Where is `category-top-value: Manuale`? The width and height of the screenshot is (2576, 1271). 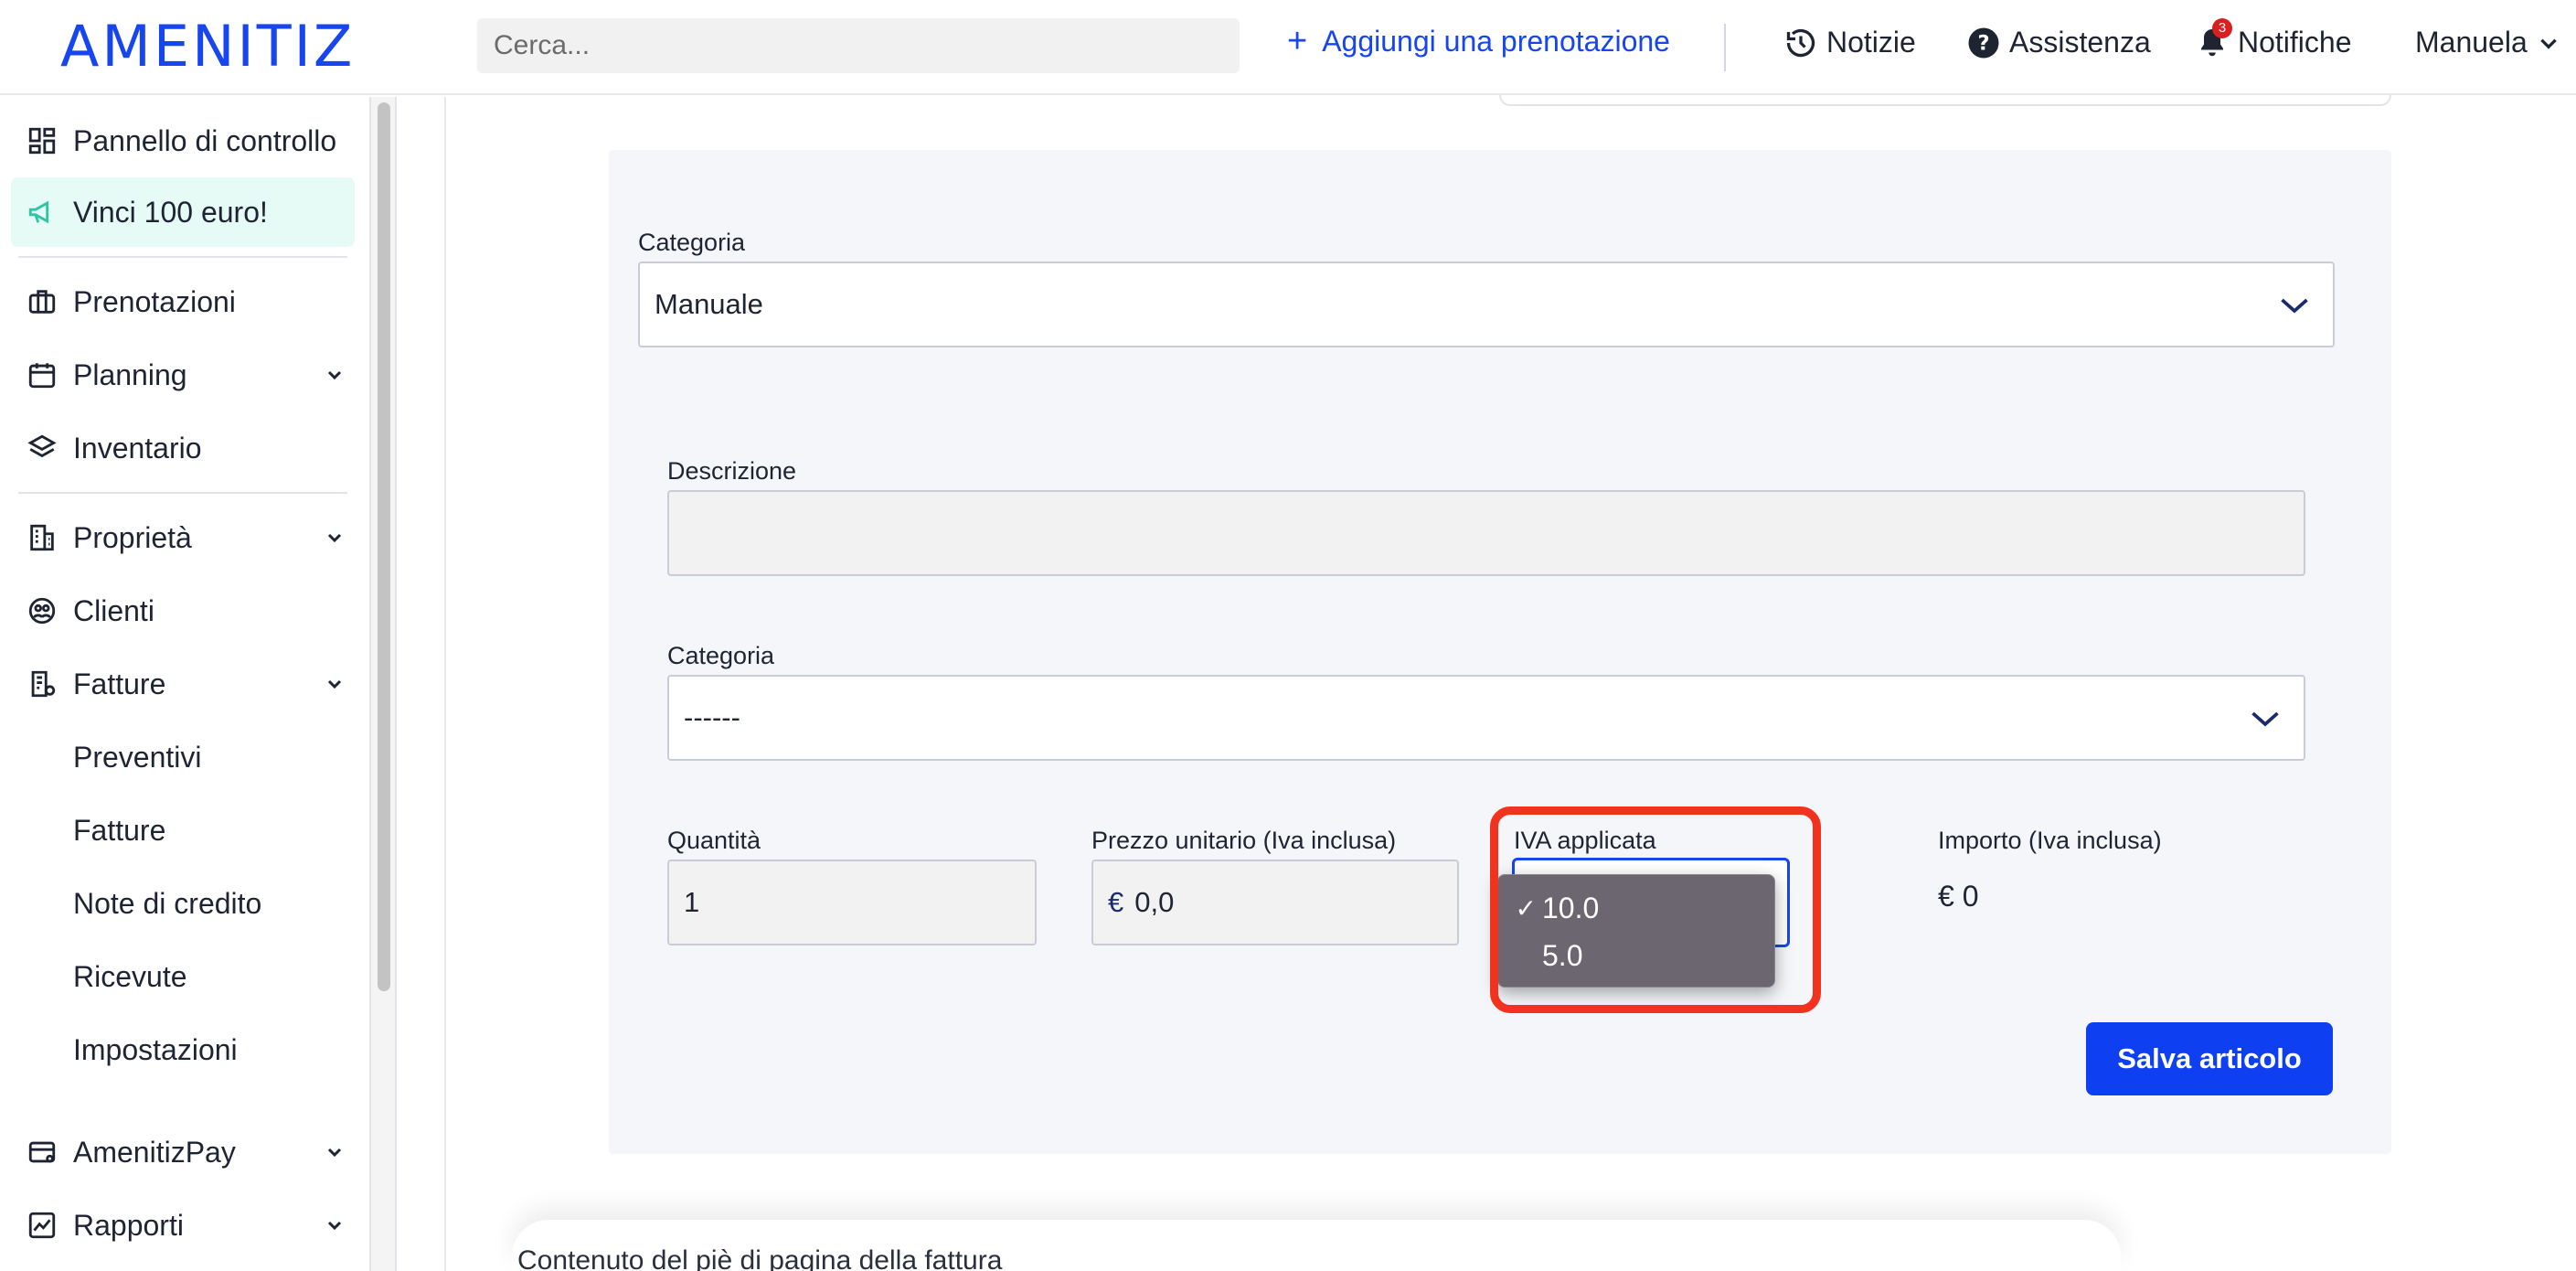
category-top-value: Manuale is located at coordinates (709, 304).